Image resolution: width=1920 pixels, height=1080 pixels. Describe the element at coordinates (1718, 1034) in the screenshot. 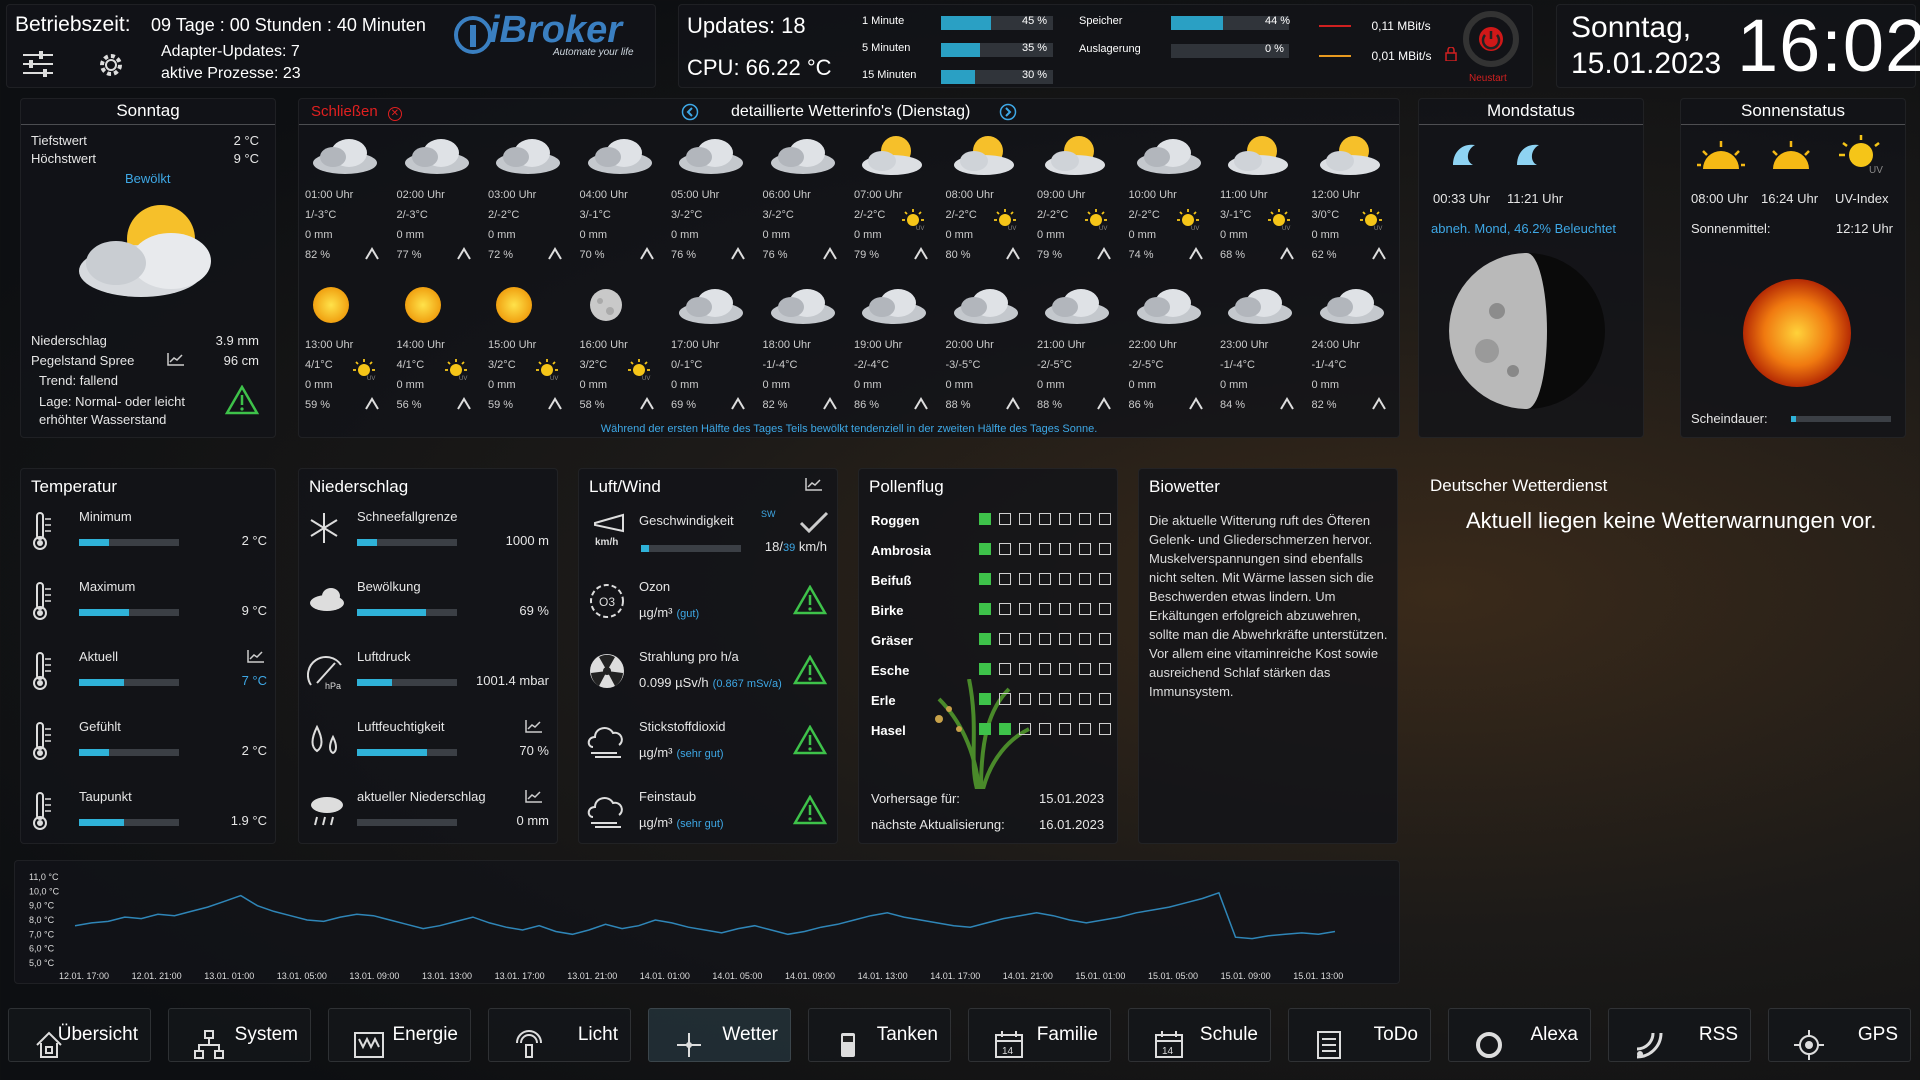

I see `nav-label: RSS` at that location.